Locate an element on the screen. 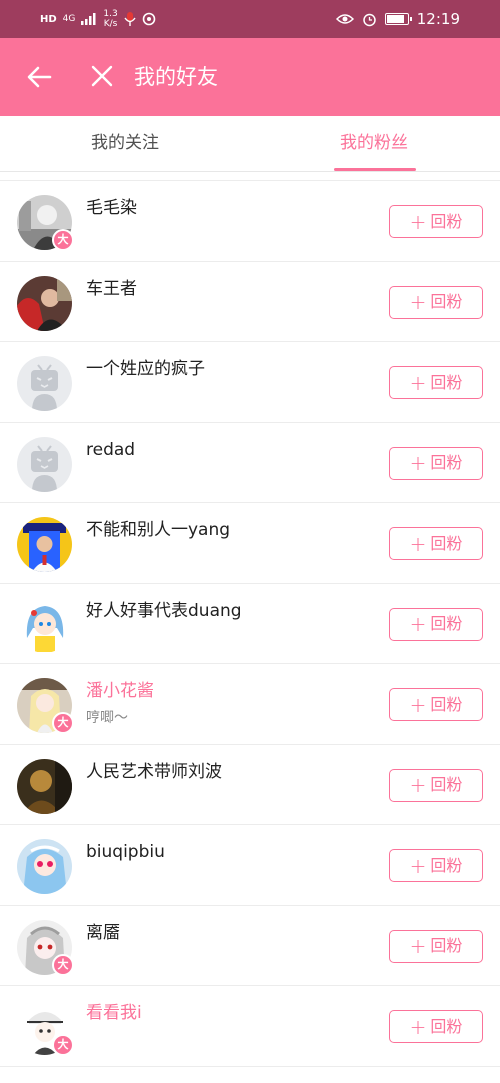 Image resolution: width=500 pixels, height=1083 pixels. network-indicator: 4G is located at coordinates (69, 18).